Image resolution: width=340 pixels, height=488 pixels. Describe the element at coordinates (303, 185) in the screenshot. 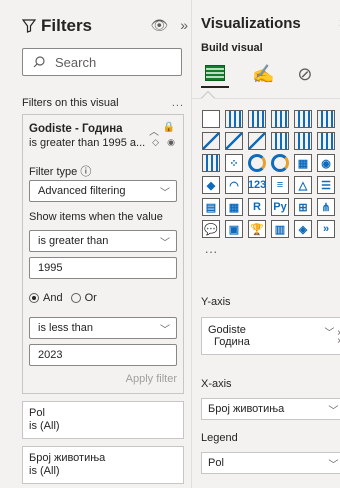

I see `kpi-icon: △` at that location.